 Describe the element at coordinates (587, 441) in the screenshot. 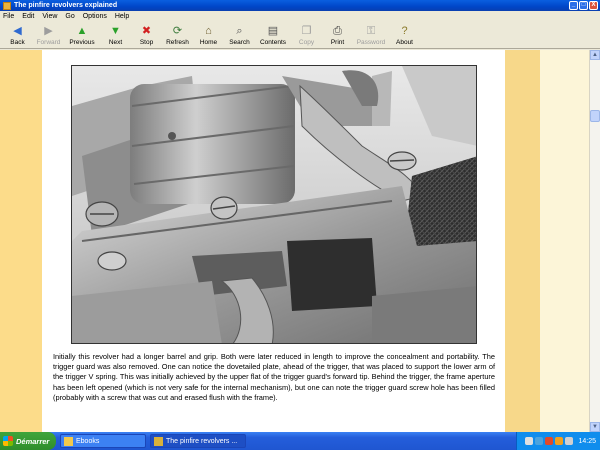

I see `clock: 14:25` at that location.